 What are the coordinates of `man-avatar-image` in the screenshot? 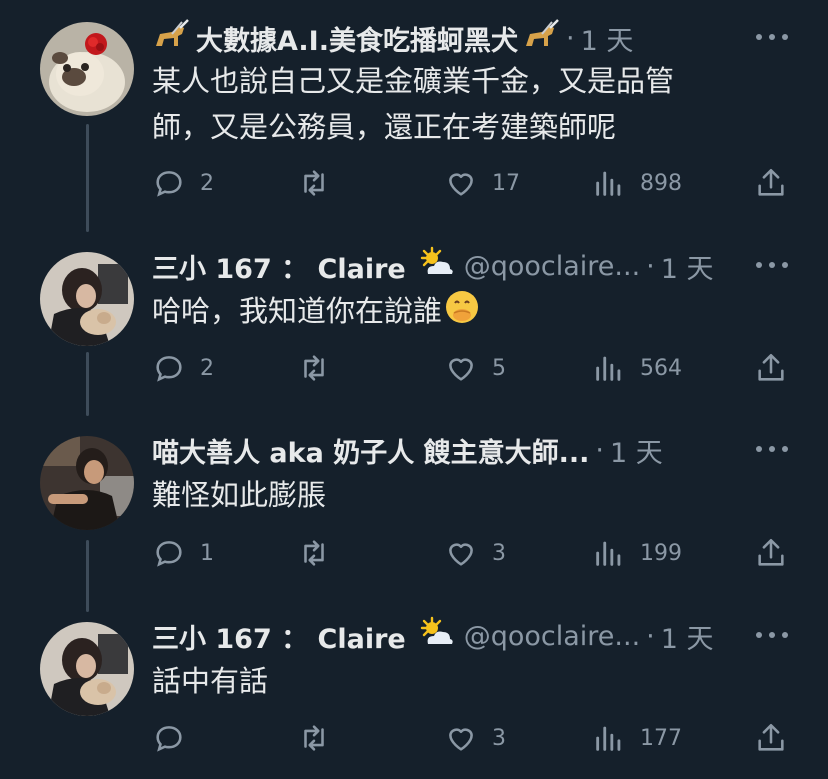 It's located at (87, 483).